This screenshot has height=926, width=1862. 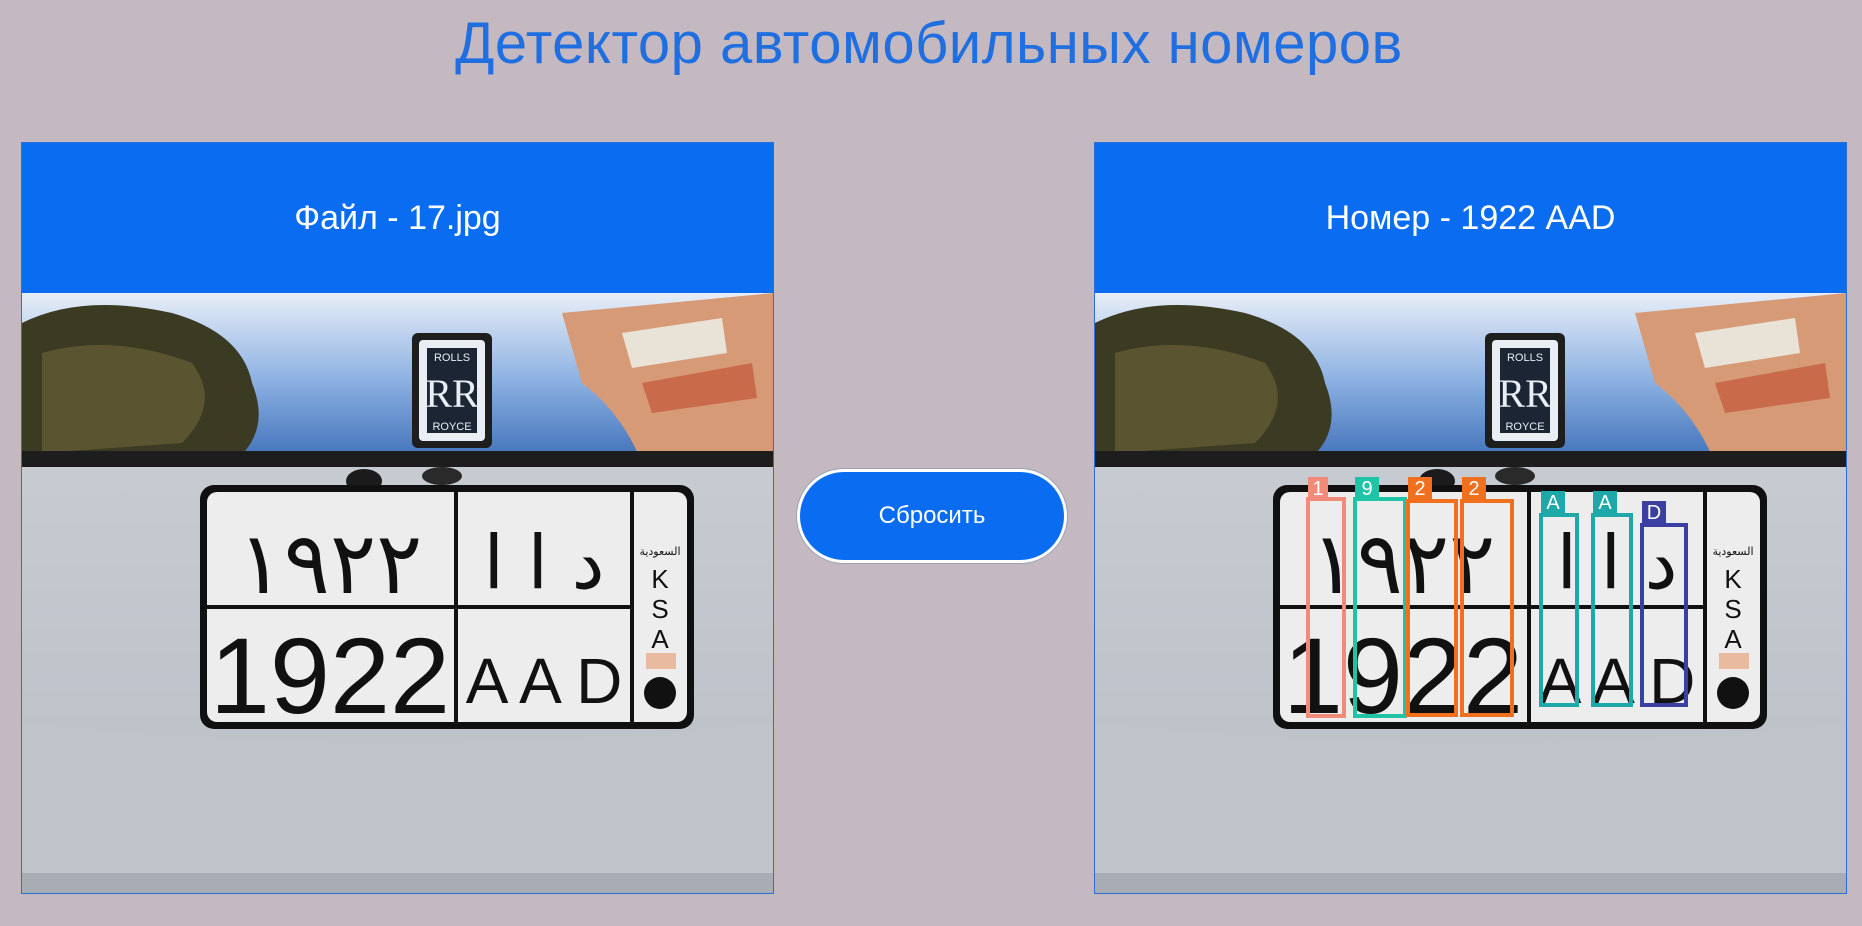 What do you see at coordinates (1317, 489) in the screenshot?
I see `detection-label: 1` at bounding box center [1317, 489].